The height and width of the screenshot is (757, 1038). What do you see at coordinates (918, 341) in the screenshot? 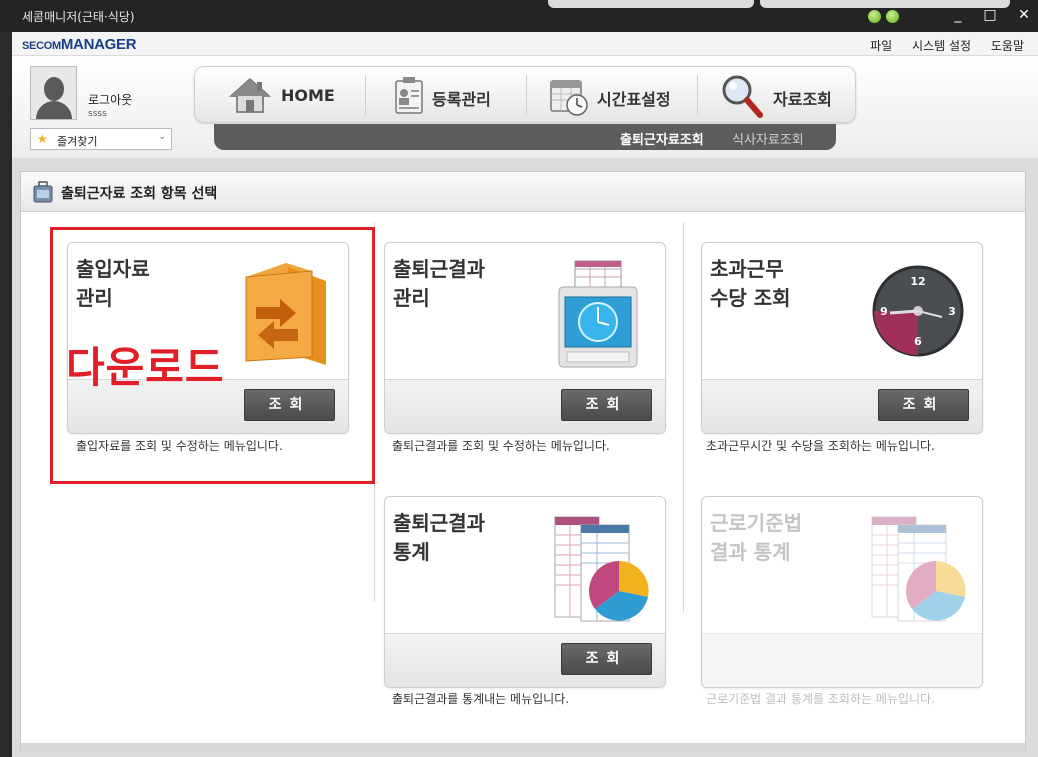
I see `clock-number-6: 6` at bounding box center [918, 341].